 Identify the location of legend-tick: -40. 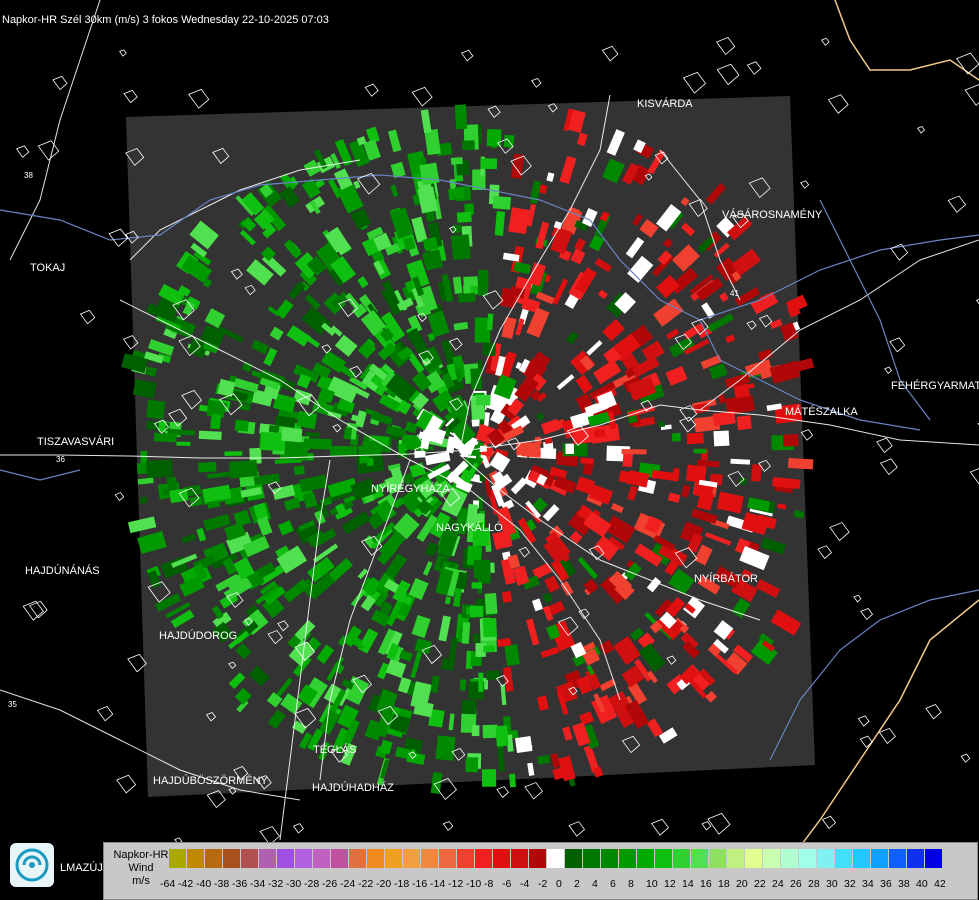
(204, 884).